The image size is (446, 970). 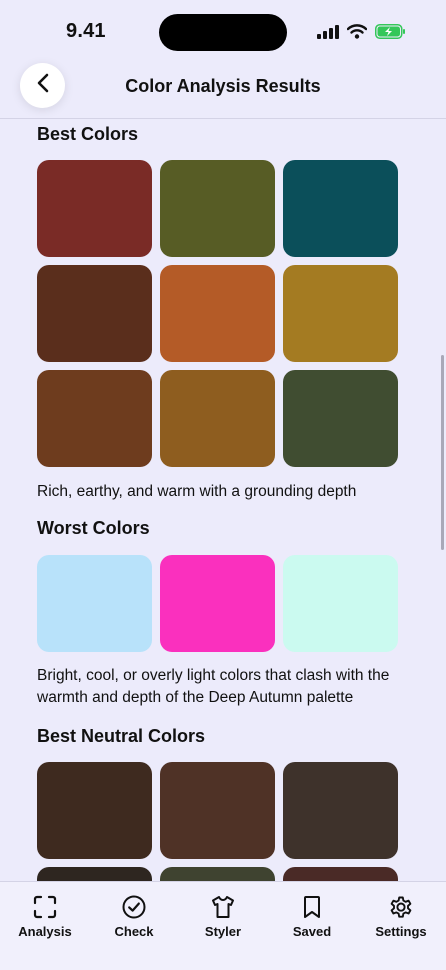 I want to click on navigation-header: Color Analysis Results, so click(x=223, y=87).